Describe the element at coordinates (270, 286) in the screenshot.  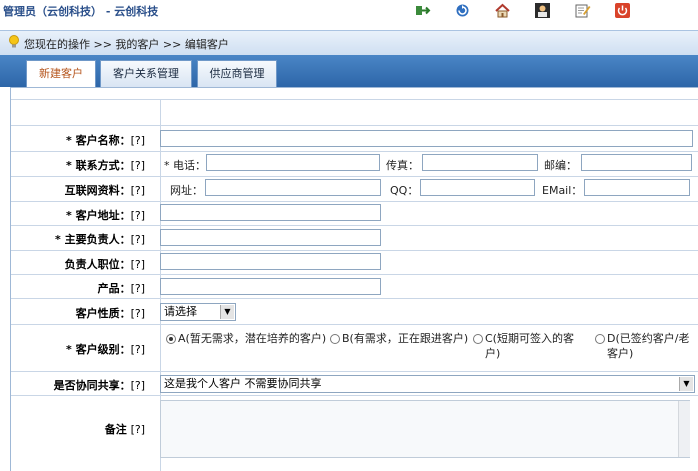
I see `product-input` at that location.